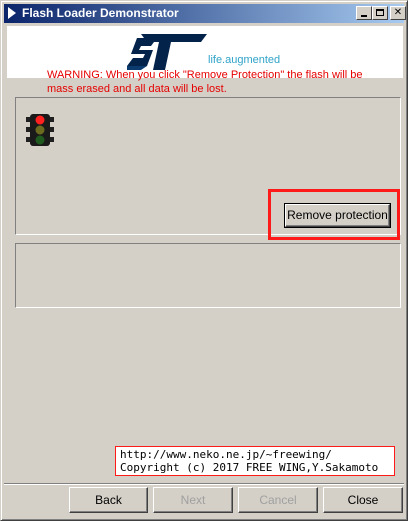  Describe the element at coordinates (167, 52) in the screenshot. I see `st-logo-icon` at that location.